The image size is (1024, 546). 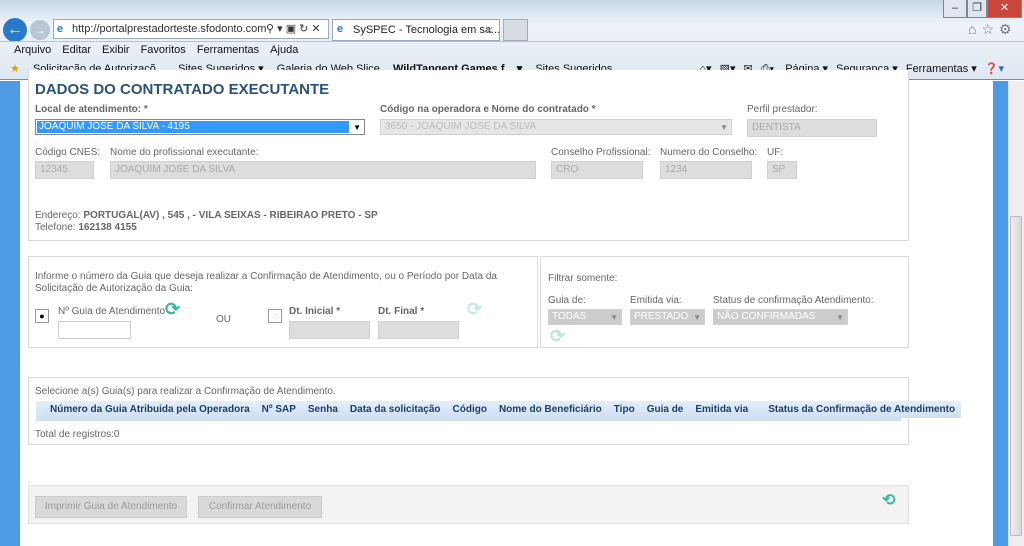 What do you see at coordinates (1004, 9) in the screenshot?
I see `close-window-button: ✕` at bounding box center [1004, 9].